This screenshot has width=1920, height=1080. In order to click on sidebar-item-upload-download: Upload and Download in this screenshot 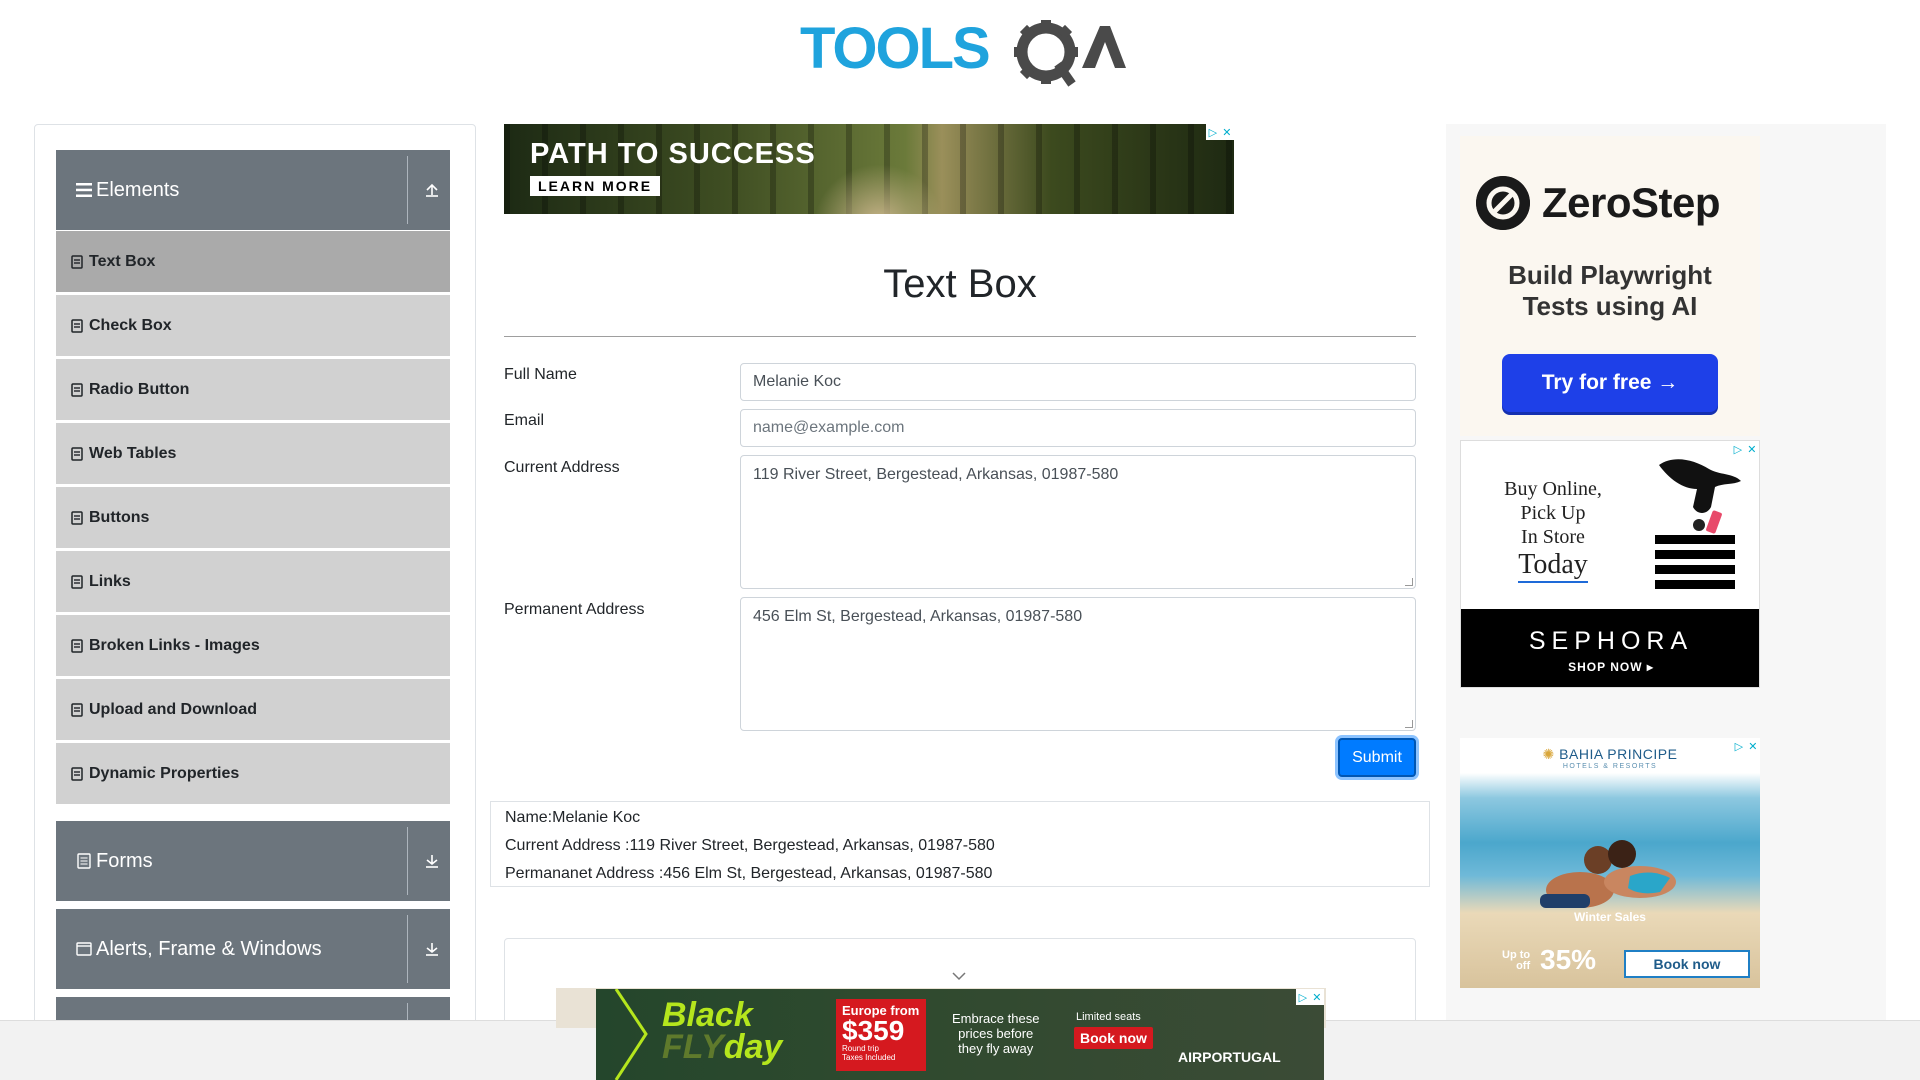, I will do `click(253, 709)`.